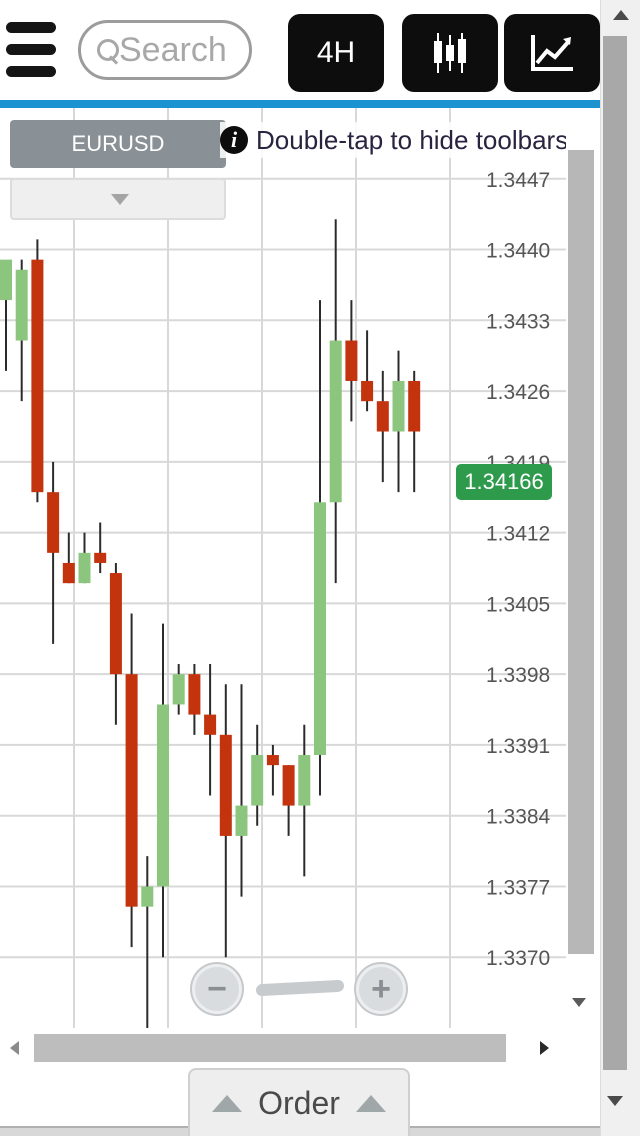 This screenshot has width=640, height=1136. I want to click on y-tick-label: 1.3433, so click(518, 321).